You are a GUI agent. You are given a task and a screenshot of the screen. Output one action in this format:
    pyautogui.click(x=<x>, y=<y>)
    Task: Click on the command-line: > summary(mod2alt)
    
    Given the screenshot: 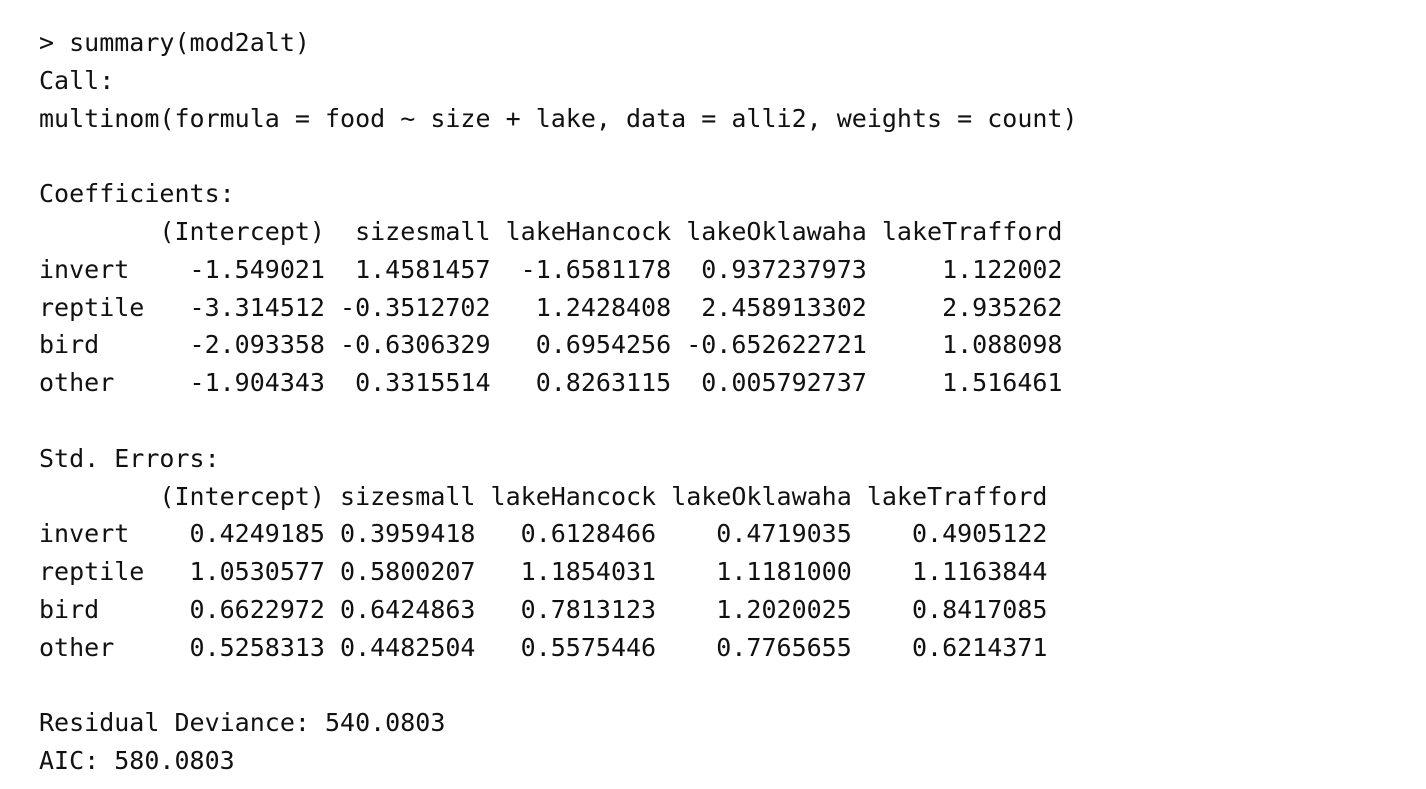 What is the action you would take?
    pyautogui.click(x=174, y=42)
    